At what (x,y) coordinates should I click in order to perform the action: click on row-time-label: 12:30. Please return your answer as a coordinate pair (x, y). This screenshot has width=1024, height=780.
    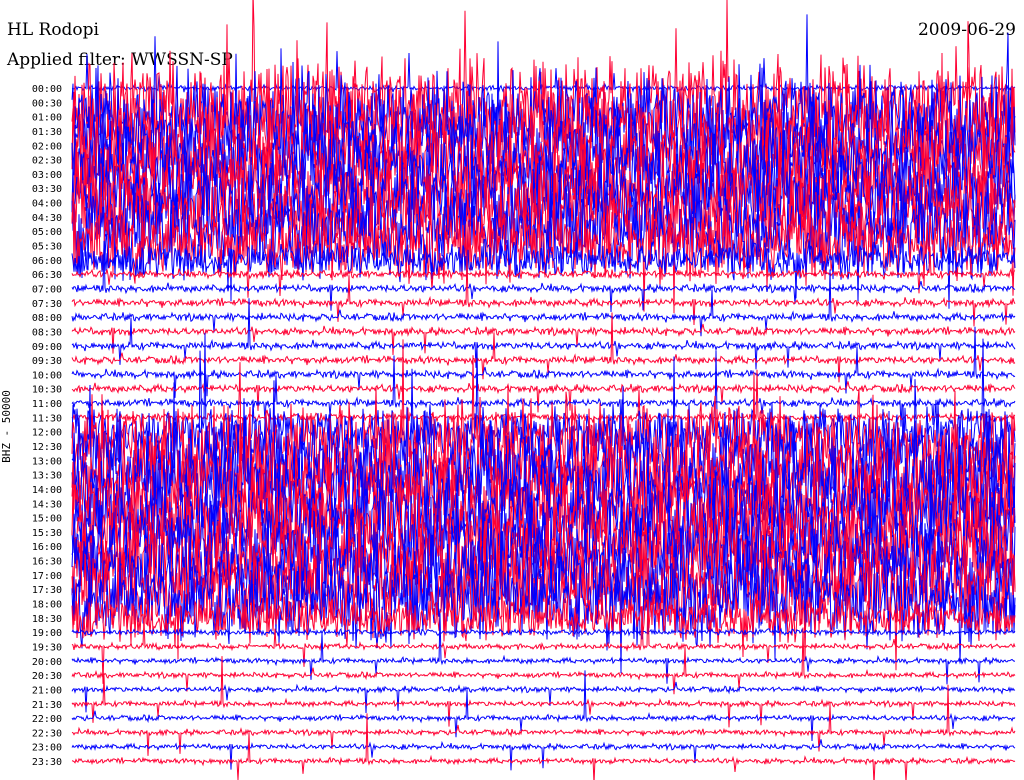
    Looking at the image, I should click on (47, 447).